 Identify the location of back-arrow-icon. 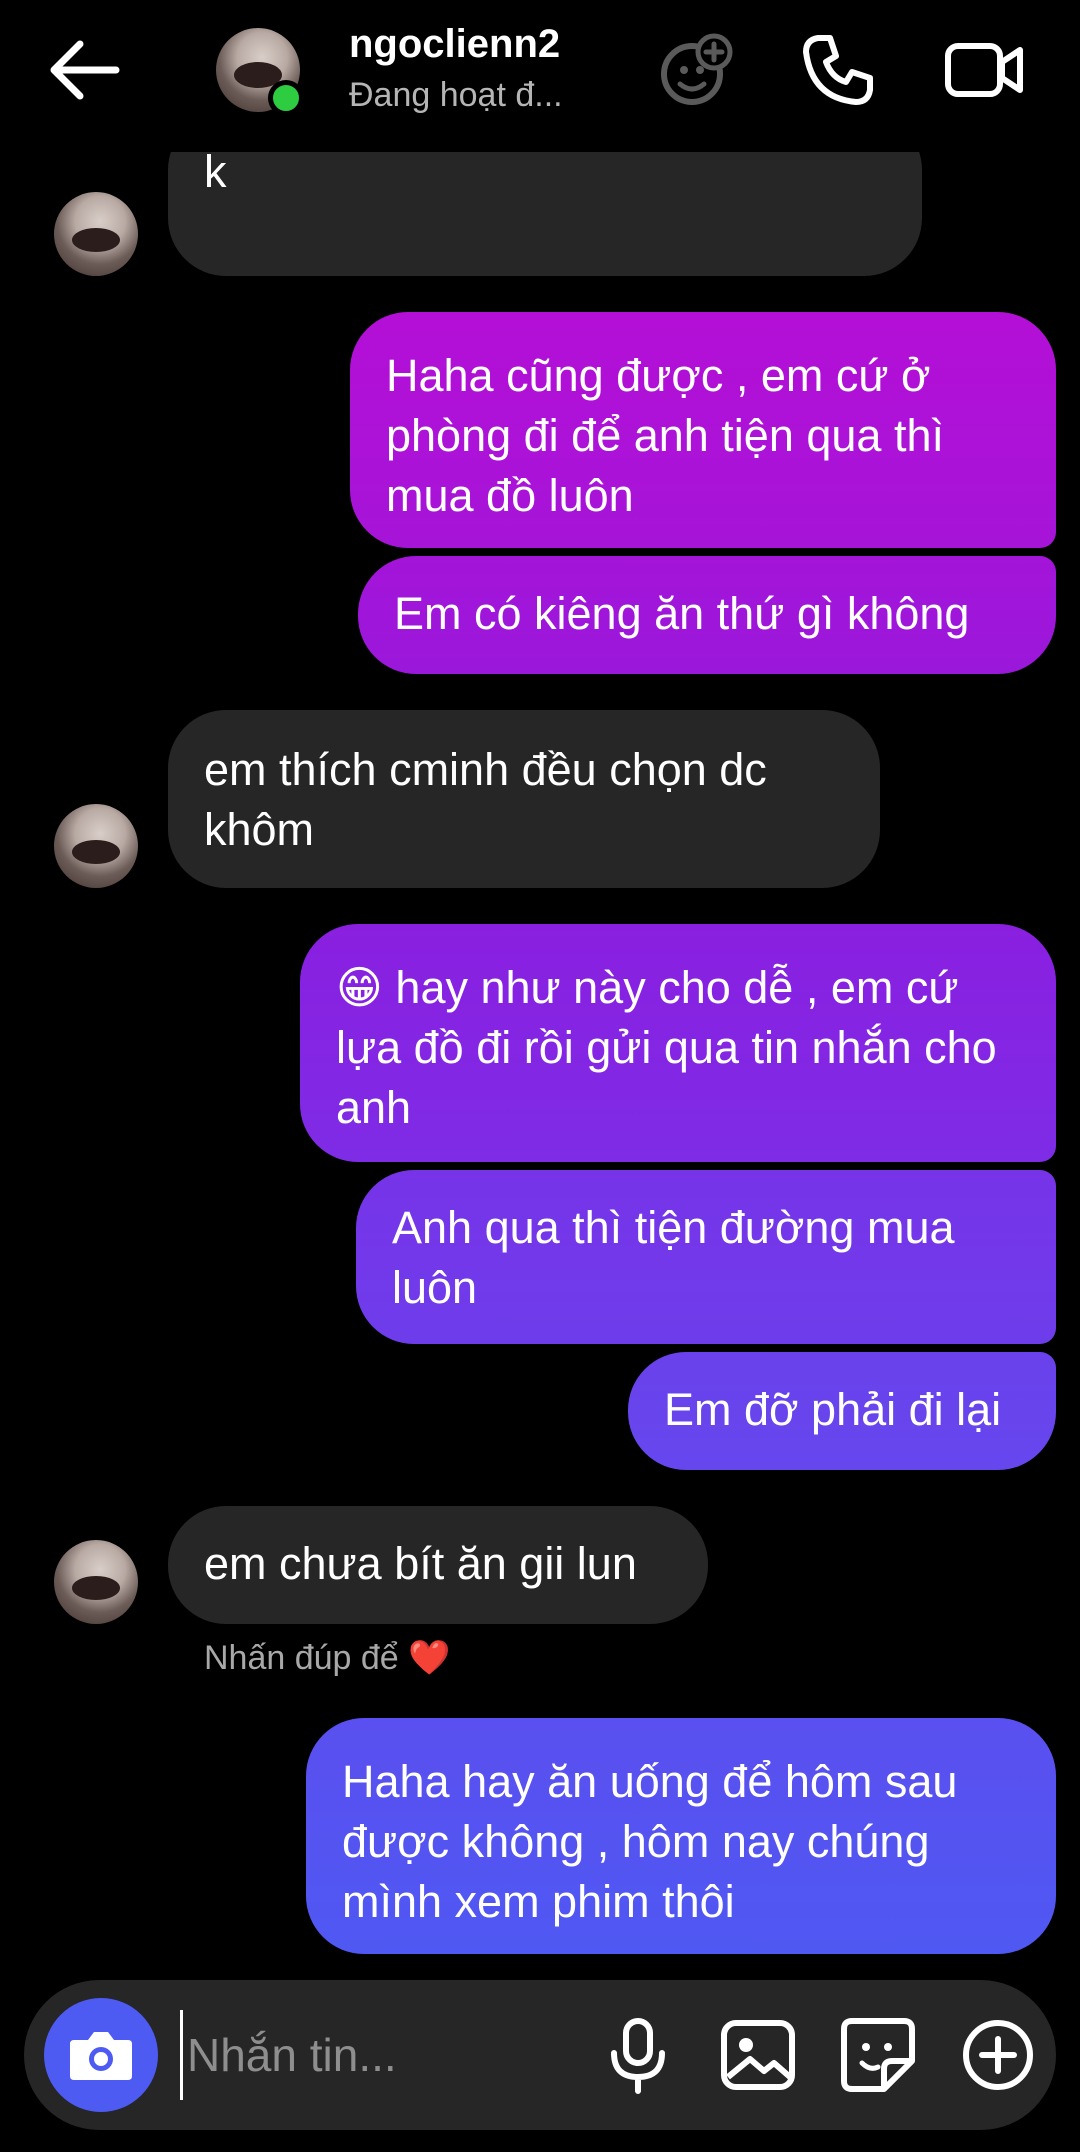
(84, 70).